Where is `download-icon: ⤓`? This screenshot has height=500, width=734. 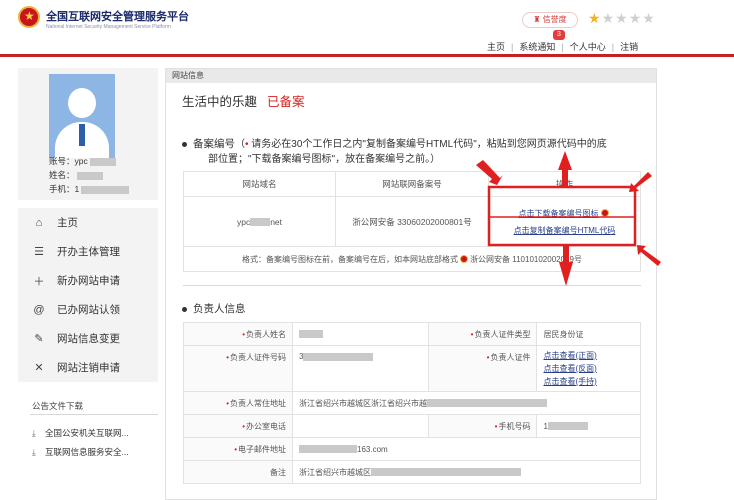
download-icon: ⤓ is located at coordinates (34, 452).